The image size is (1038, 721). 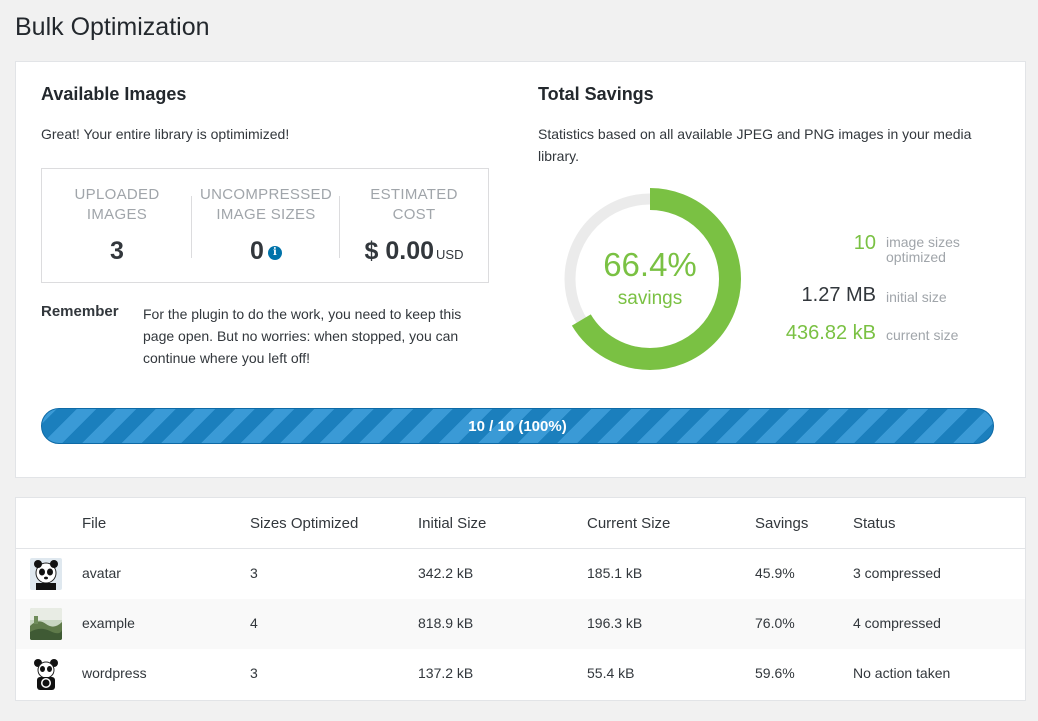 What do you see at coordinates (922, 335) in the screenshot?
I see `savings-label: current size` at bounding box center [922, 335].